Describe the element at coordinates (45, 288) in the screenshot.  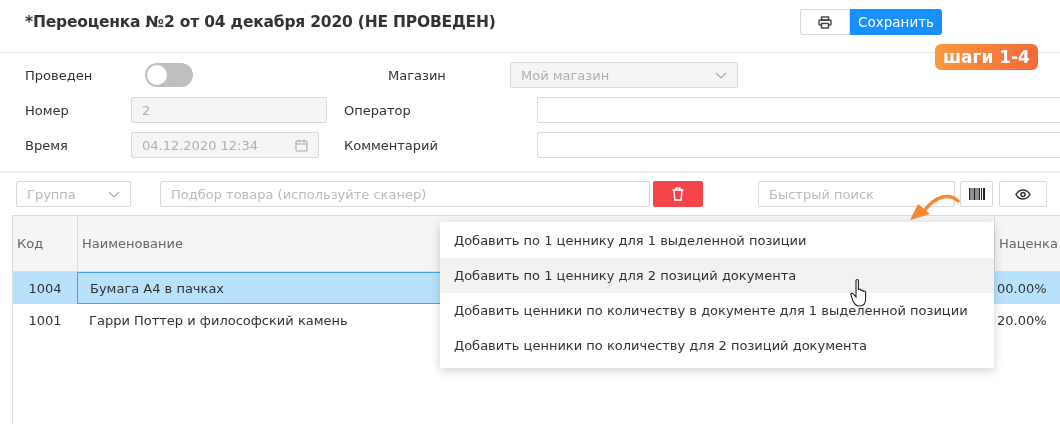
I see `table-cell-text: 1004` at that location.